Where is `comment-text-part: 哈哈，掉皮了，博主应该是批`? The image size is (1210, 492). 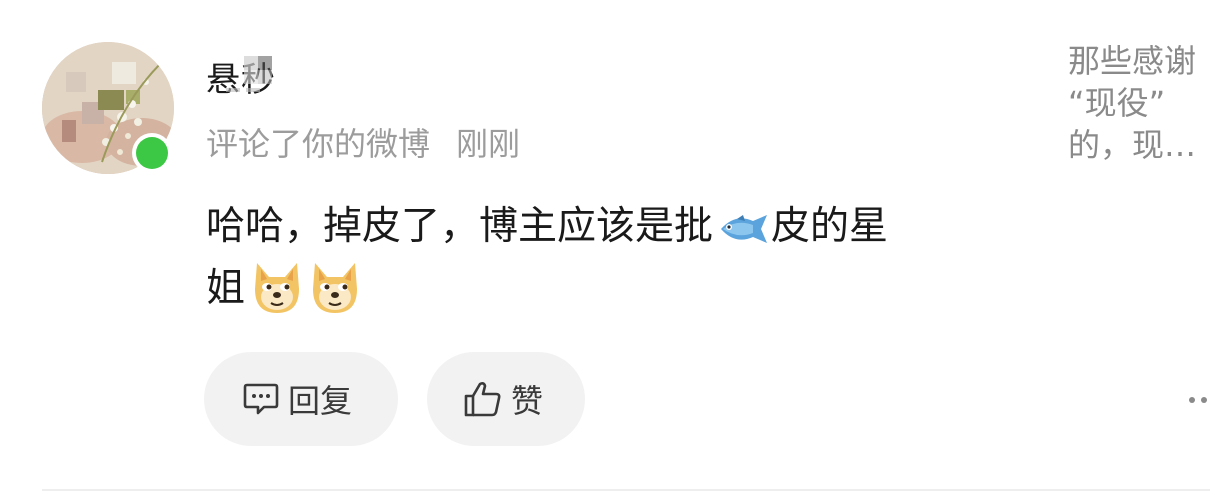
comment-text-part: 哈哈，掉皮了，博主应该是批 is located at coordinates (460, 226).